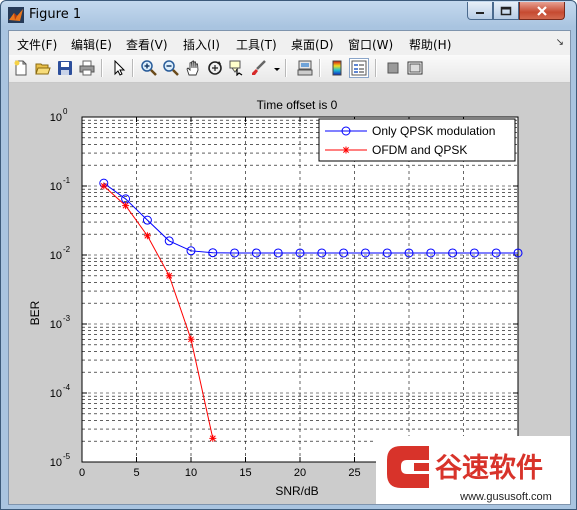  I want to click on save-button, so click(65, 68).